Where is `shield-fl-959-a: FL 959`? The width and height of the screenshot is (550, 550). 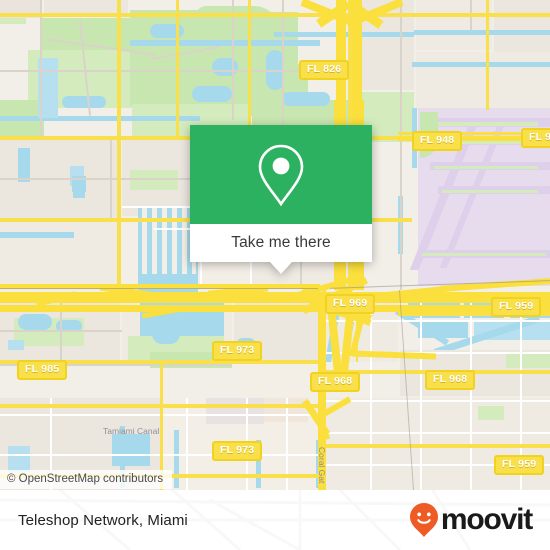 shield-fl-959-a: FL 959 is located at coordinates (516, 307).